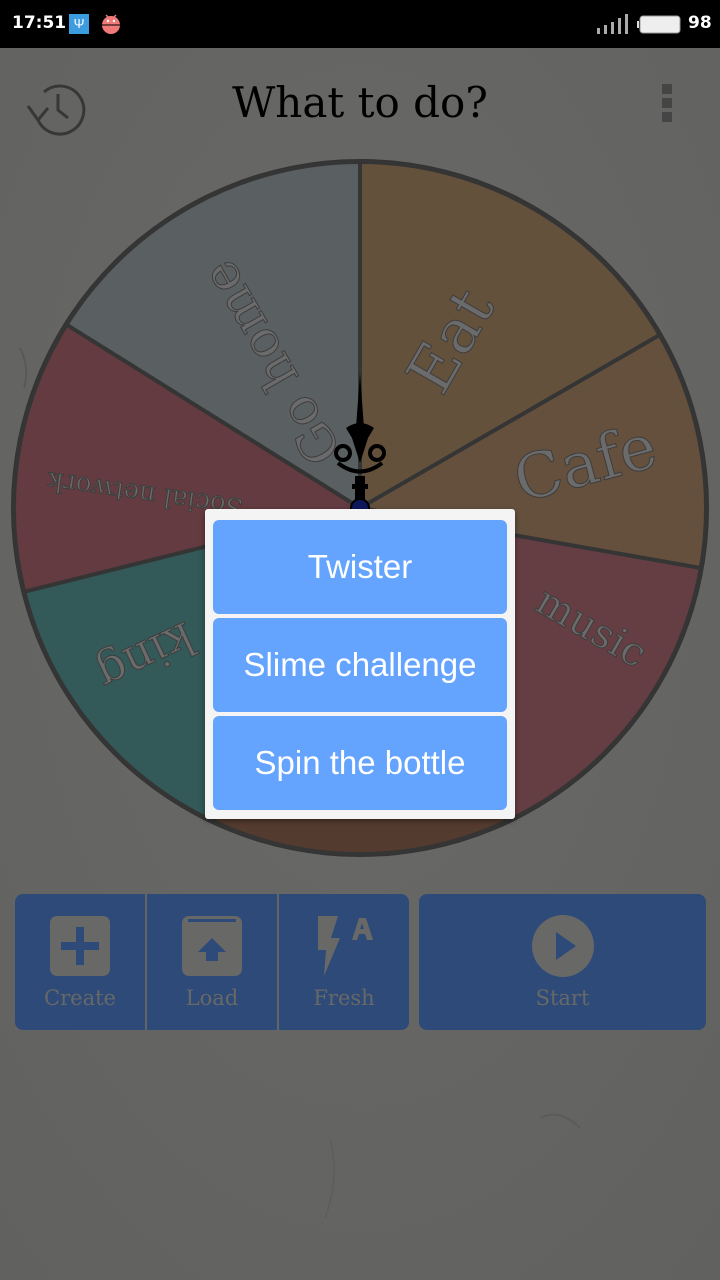  Describe the element at coordinates (360, 567) in the screenshot. I see `option-twister: Twister` at that location.